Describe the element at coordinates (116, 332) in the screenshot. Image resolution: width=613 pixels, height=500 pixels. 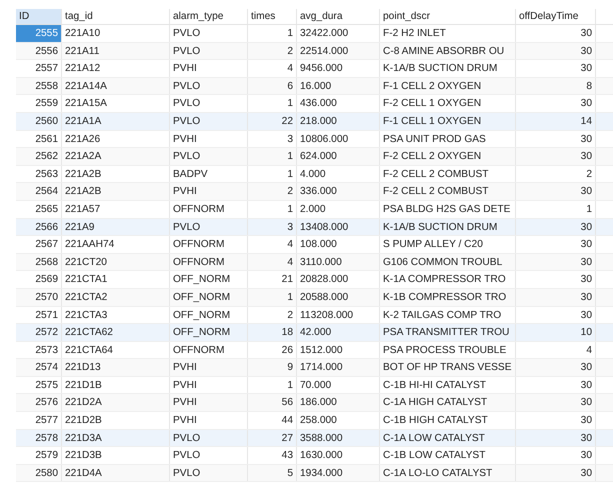
I see `table-cell: 221CTA62` at that location.